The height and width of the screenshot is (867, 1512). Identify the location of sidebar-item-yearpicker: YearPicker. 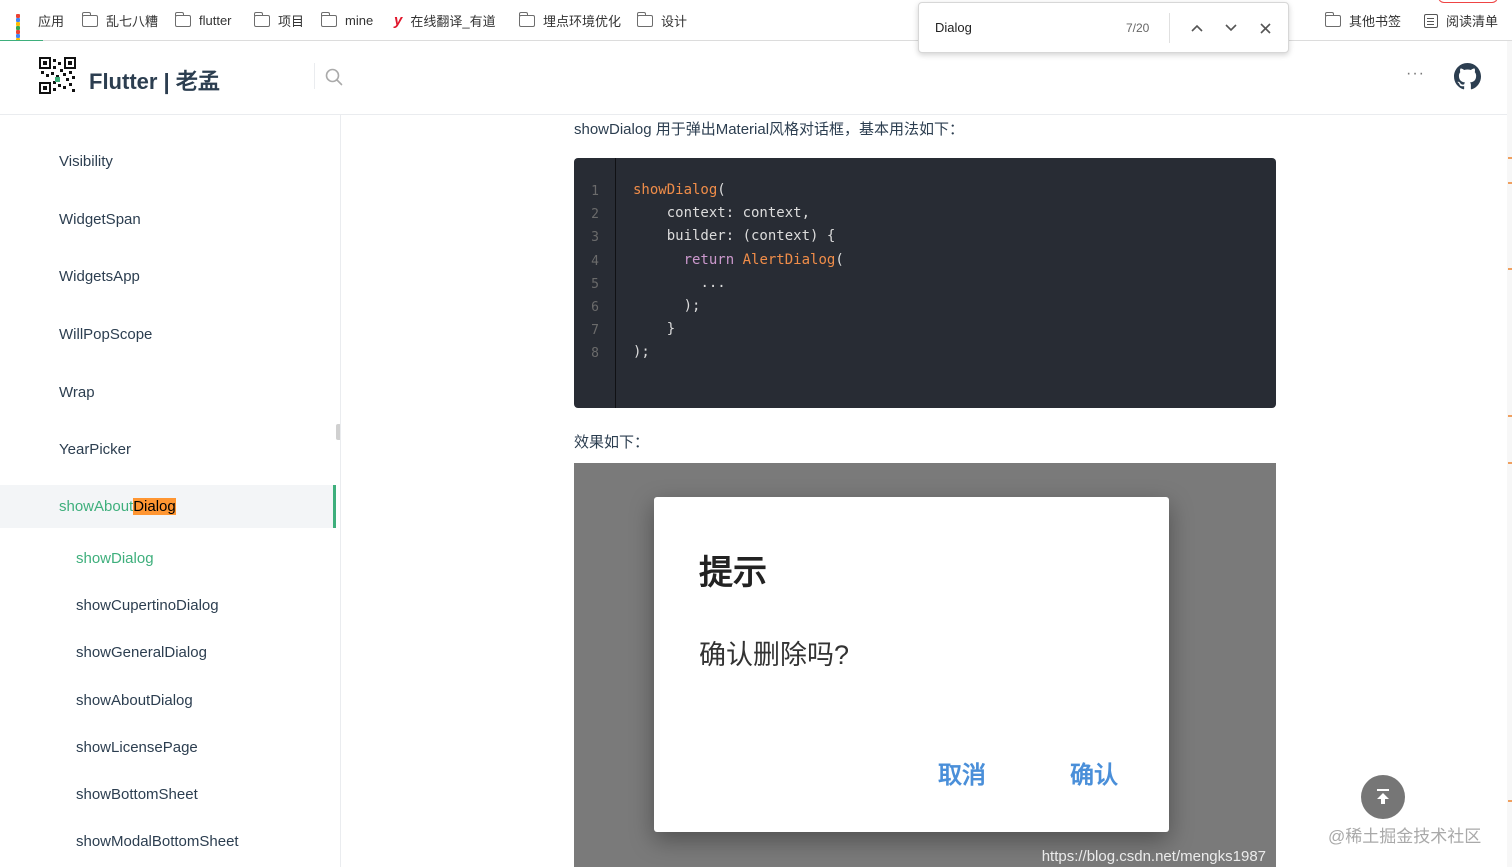
(168, 449).